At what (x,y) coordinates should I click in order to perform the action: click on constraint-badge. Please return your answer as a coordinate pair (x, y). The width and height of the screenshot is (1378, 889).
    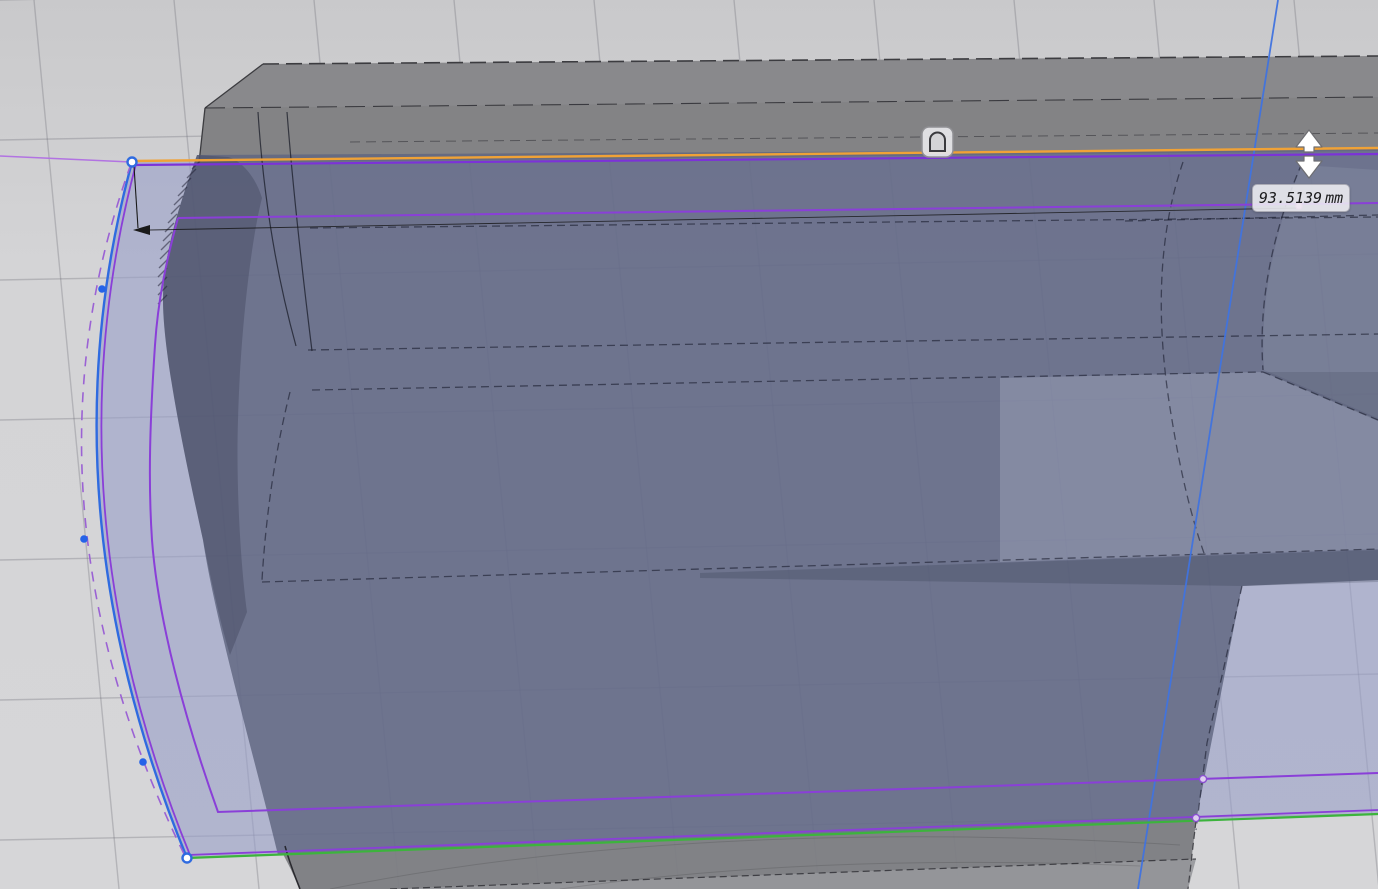
    Looking at the image, I should click on (937, 142).